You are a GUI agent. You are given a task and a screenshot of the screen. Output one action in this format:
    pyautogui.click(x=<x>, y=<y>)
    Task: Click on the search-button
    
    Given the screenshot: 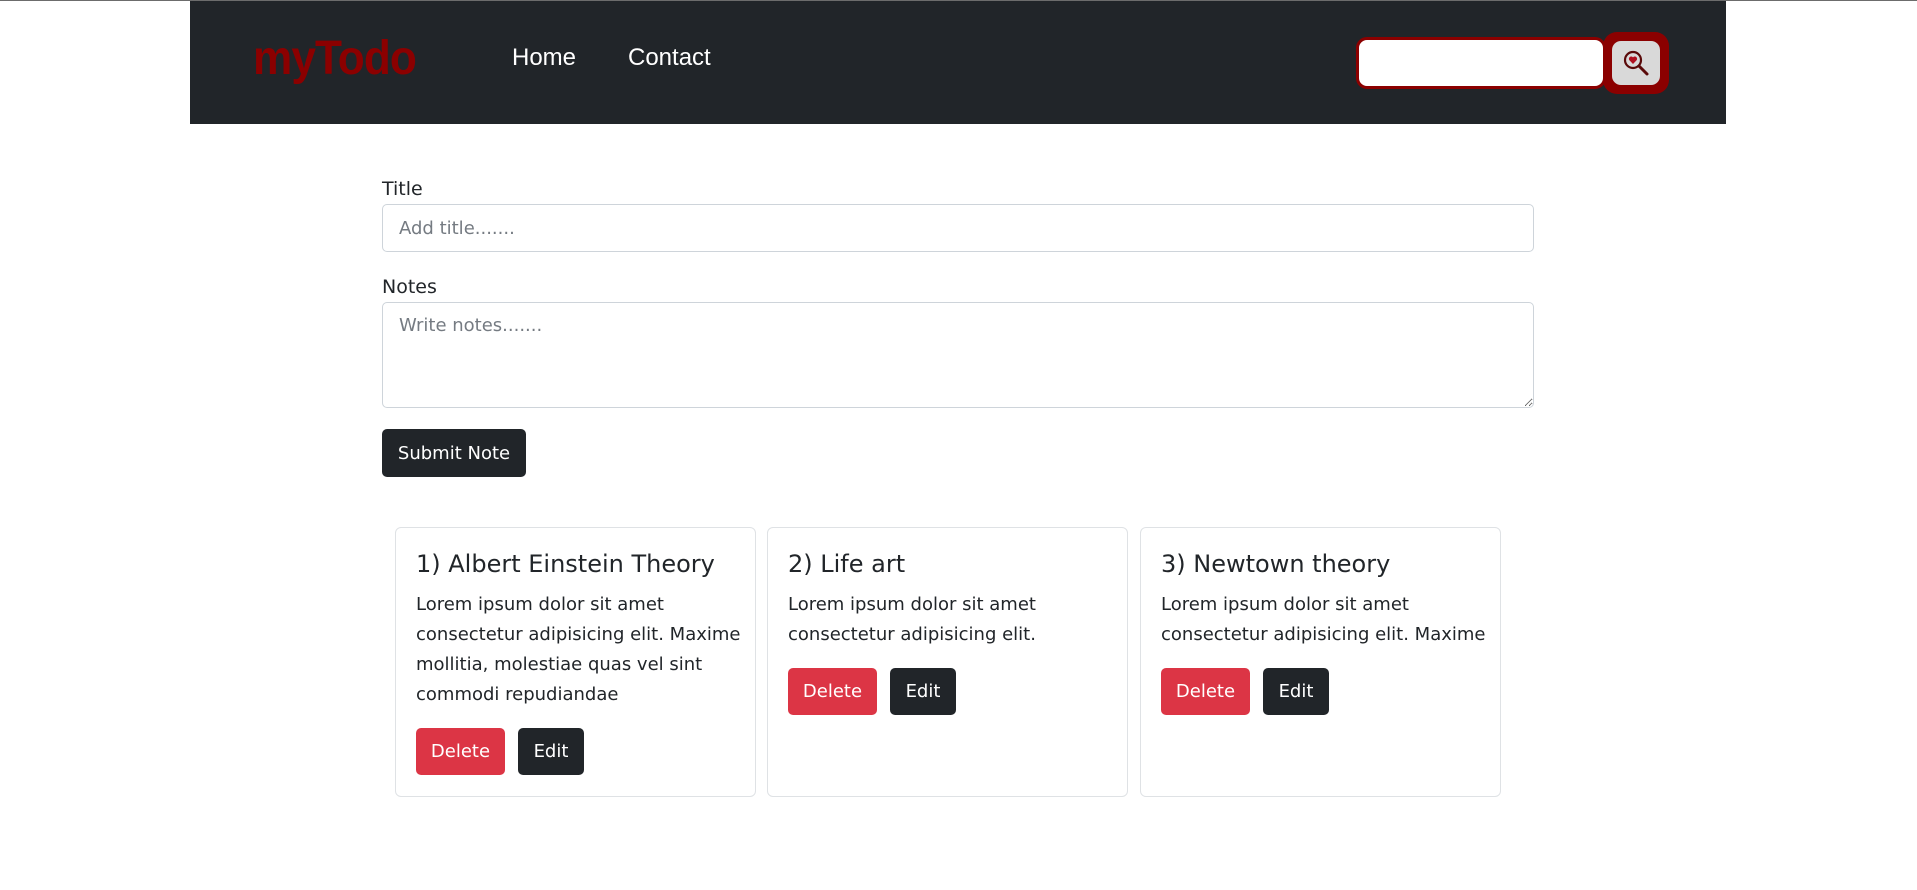 What is the action you would take?
    pyautogui.click(x=1636, y=63)
    